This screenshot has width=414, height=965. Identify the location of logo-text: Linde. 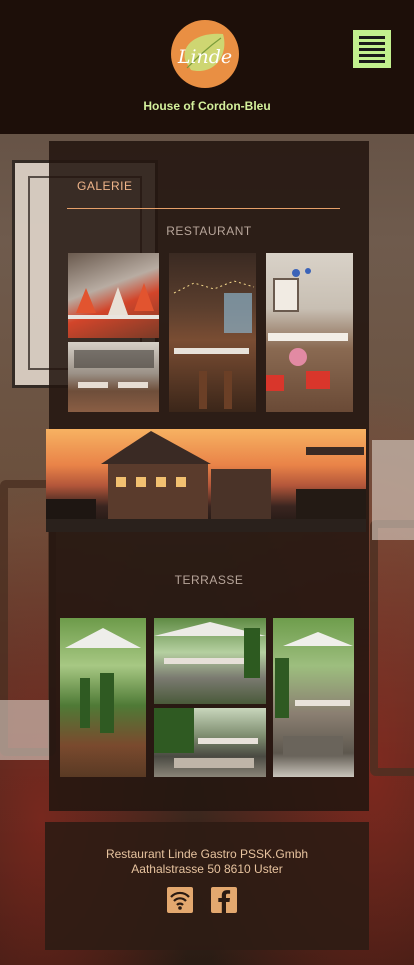
(205, 57).